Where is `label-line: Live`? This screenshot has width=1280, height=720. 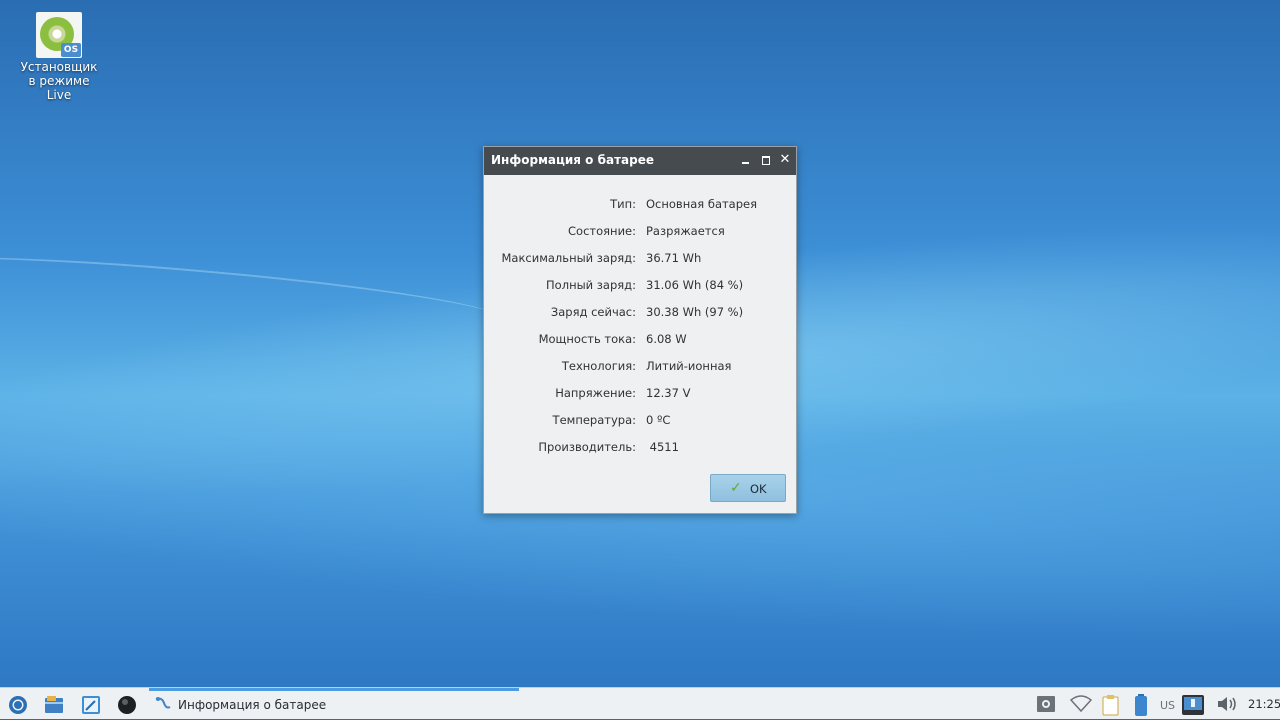
label-line: Live is located at coordinates (59, 95).